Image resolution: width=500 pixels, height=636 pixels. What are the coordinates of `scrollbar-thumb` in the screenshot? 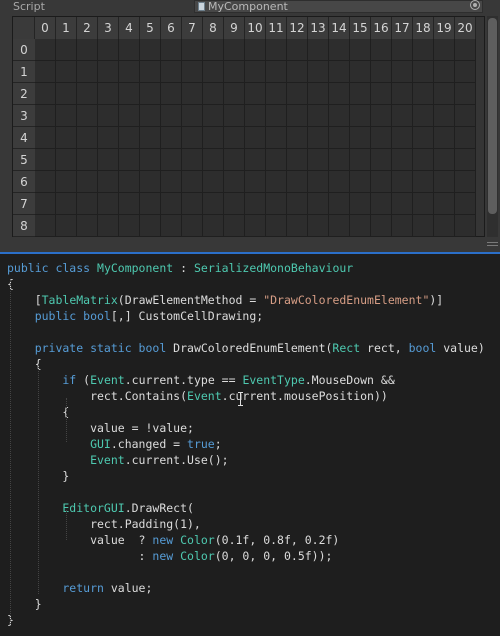 It's located at (492, 116).